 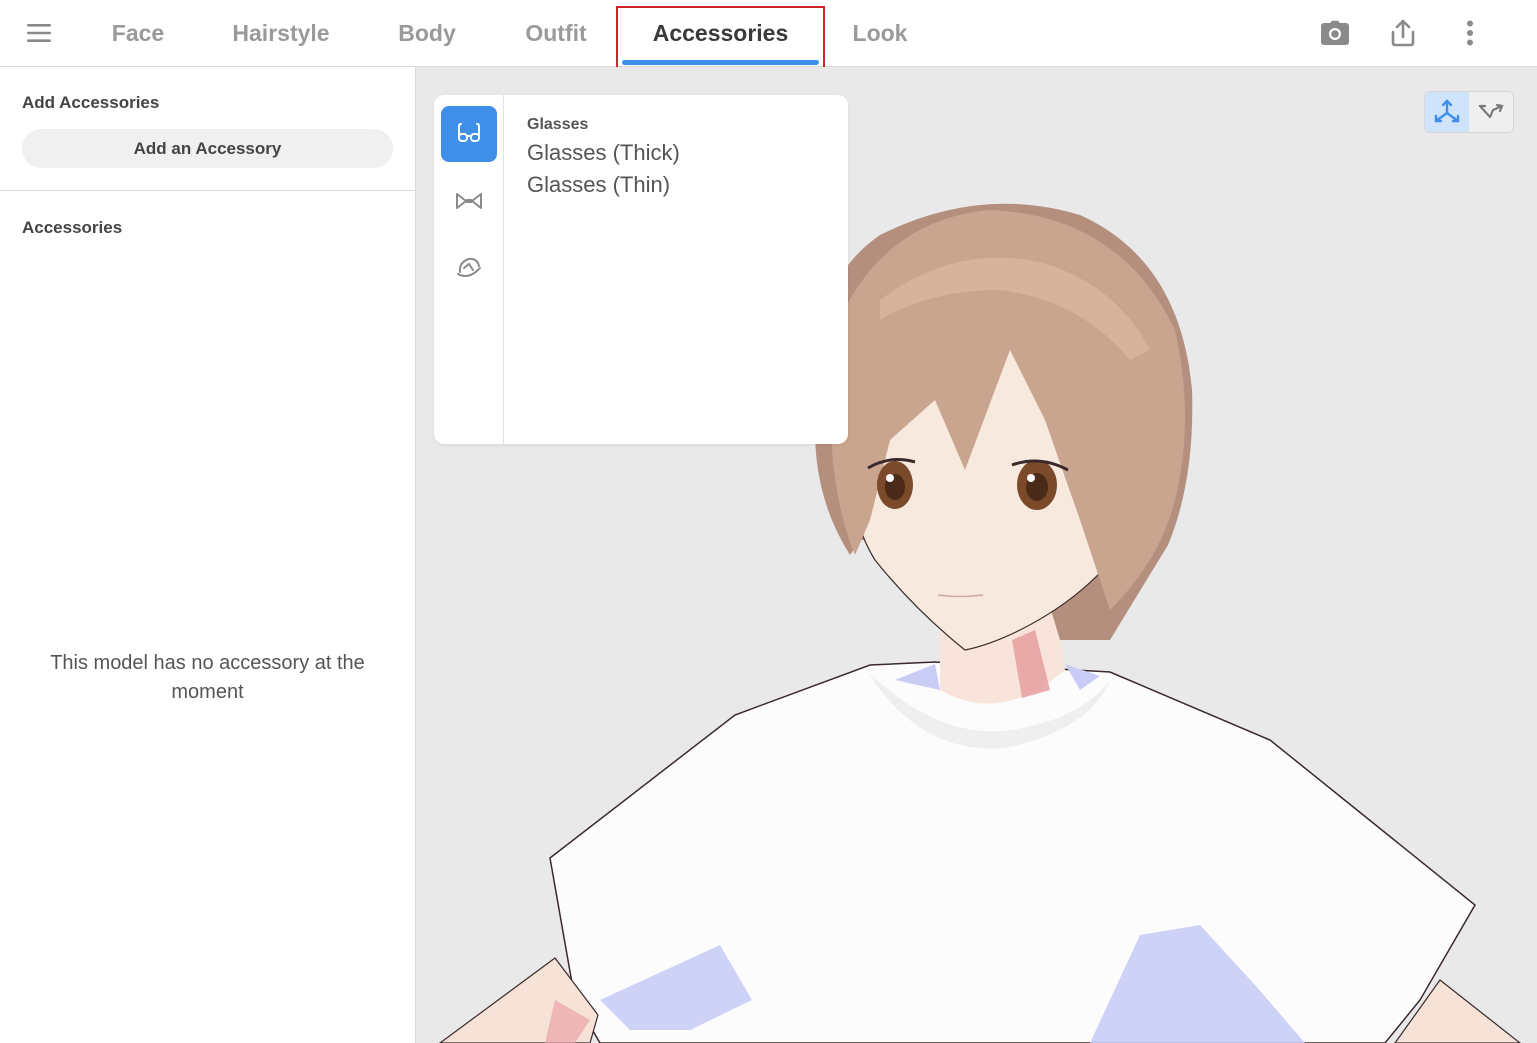 What do you see at coordinates (720, 62) in the screenshot?
I see `active-tab-indicator` at bounding box center [720, 62].